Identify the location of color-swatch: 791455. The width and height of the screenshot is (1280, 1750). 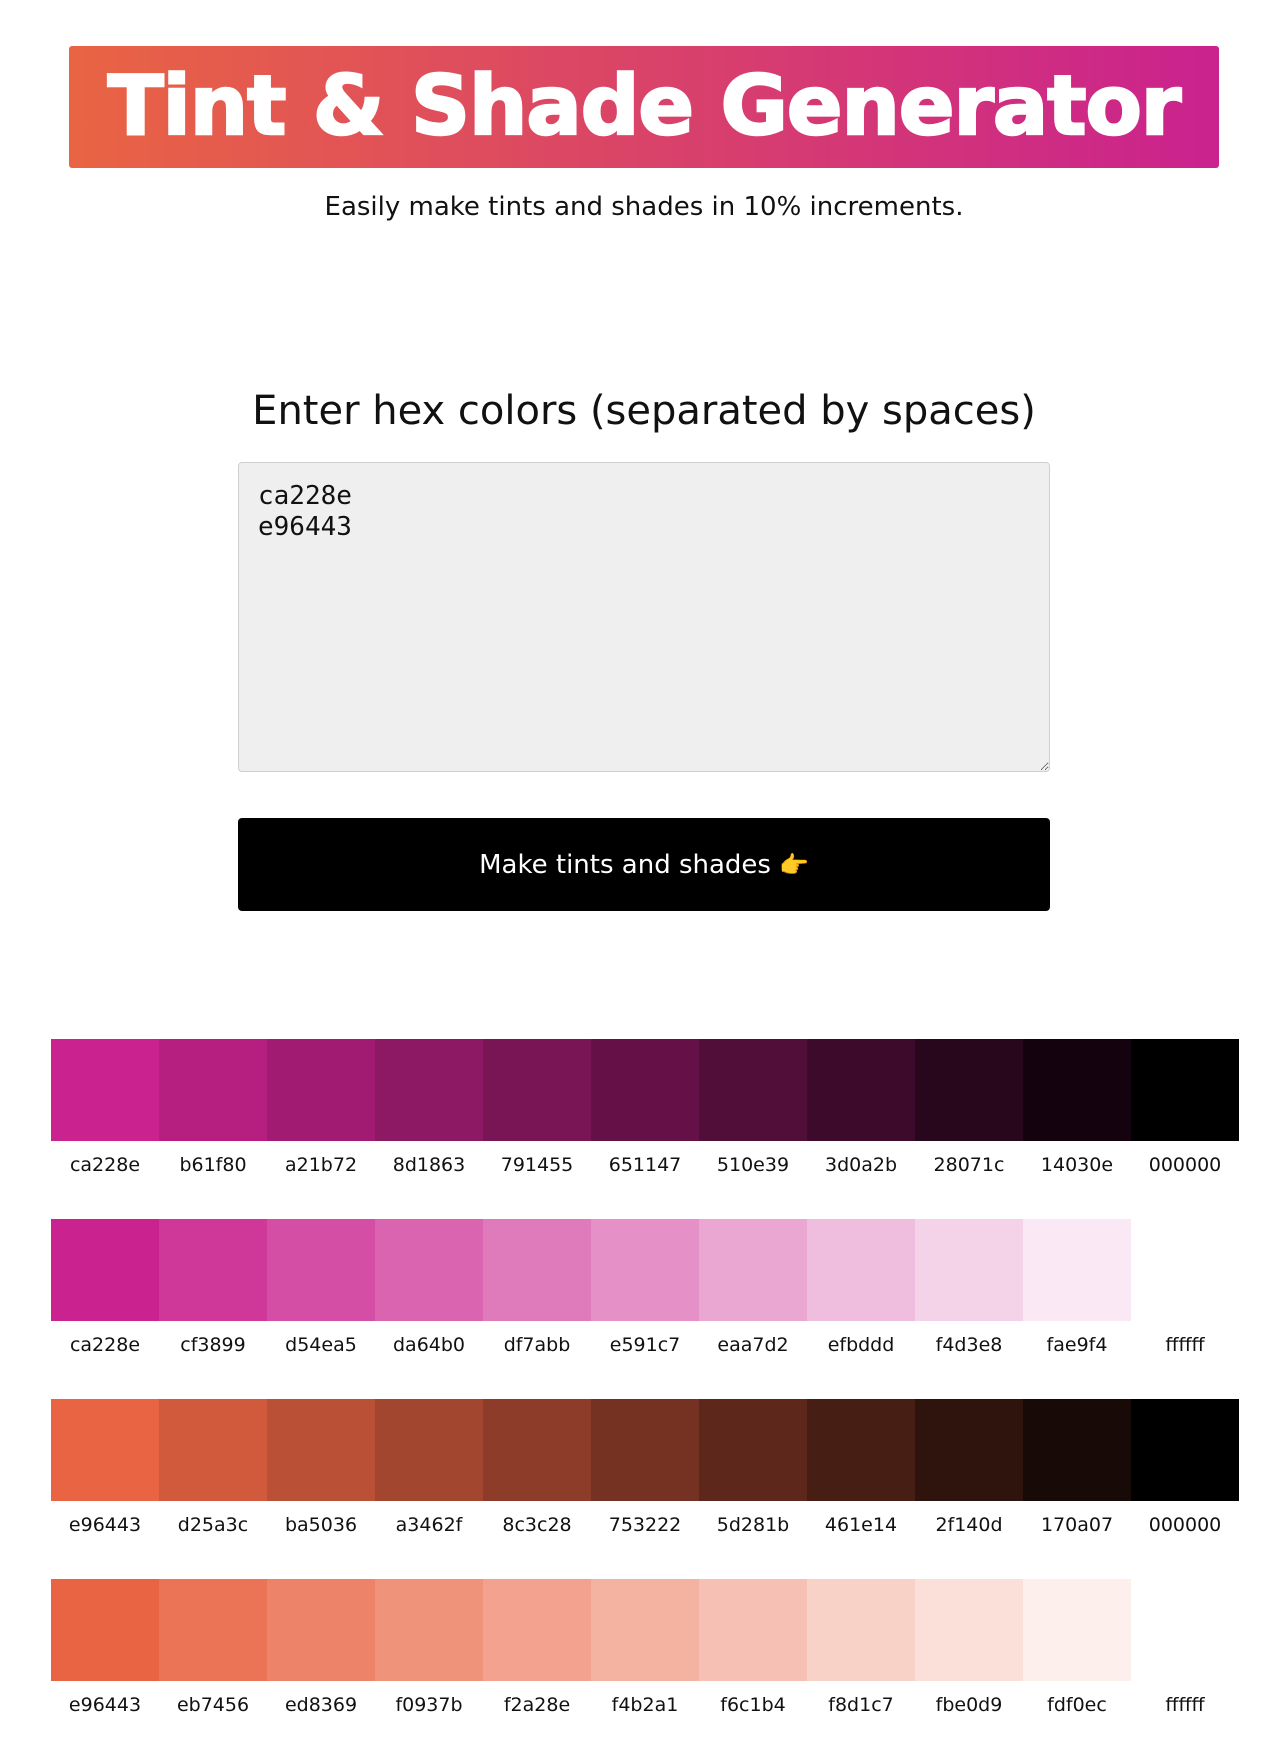
(537, 1107).